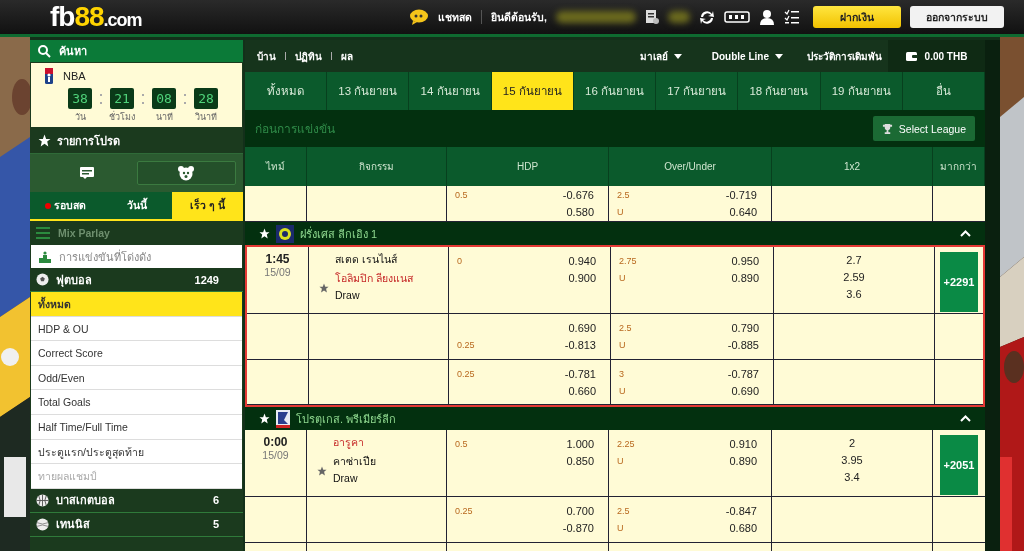 Image resolution: width=1024 pixels, height=551 pixels. What do you see at coordinates (852, 460) in the screenshot?
I see `odds-value: 3.95` at bounding box center [852, 460].